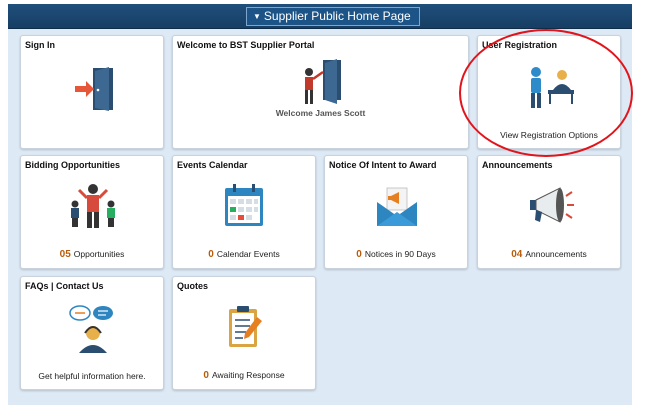 The image size is (649, 416). Describe the element at coordinates (248, 375) in the screenshot. I see `quotes-label: Awaiting Response` at that location.